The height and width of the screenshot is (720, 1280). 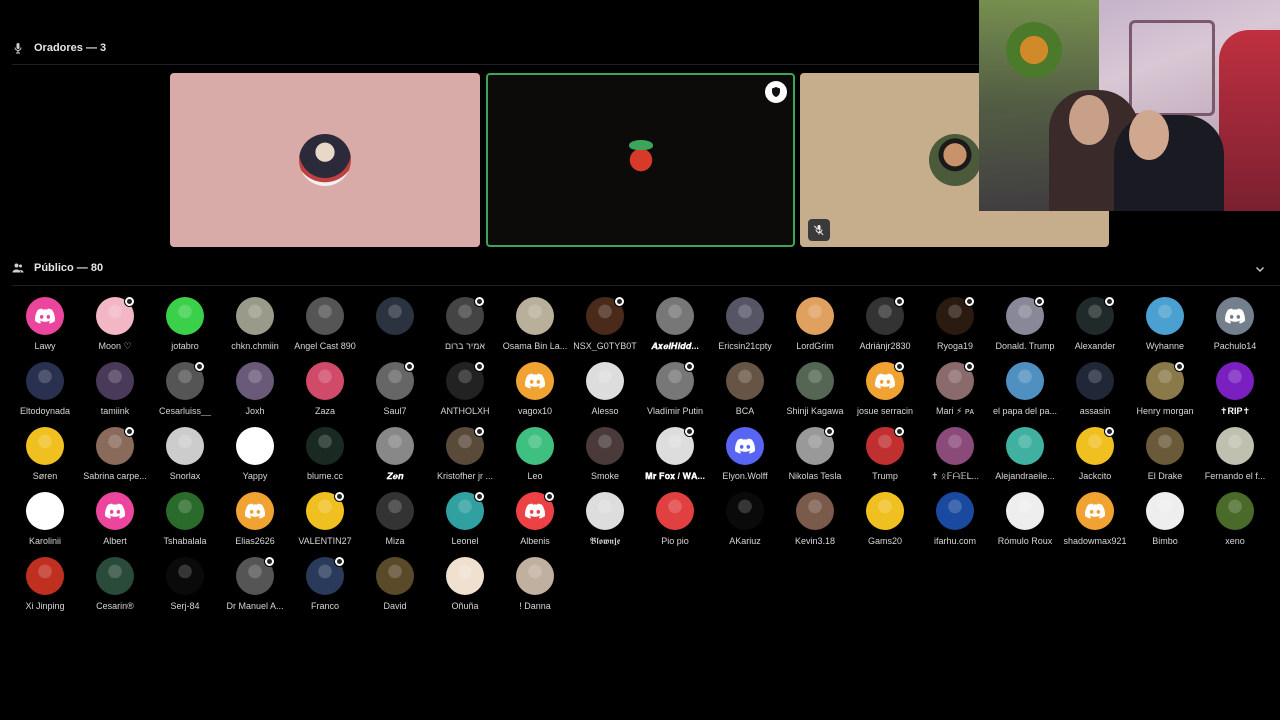 What do you see at coordinates (185, 394) in the screenshot?
I see `audience-member: Cesarluiss__` at bounding box center [185, 394].